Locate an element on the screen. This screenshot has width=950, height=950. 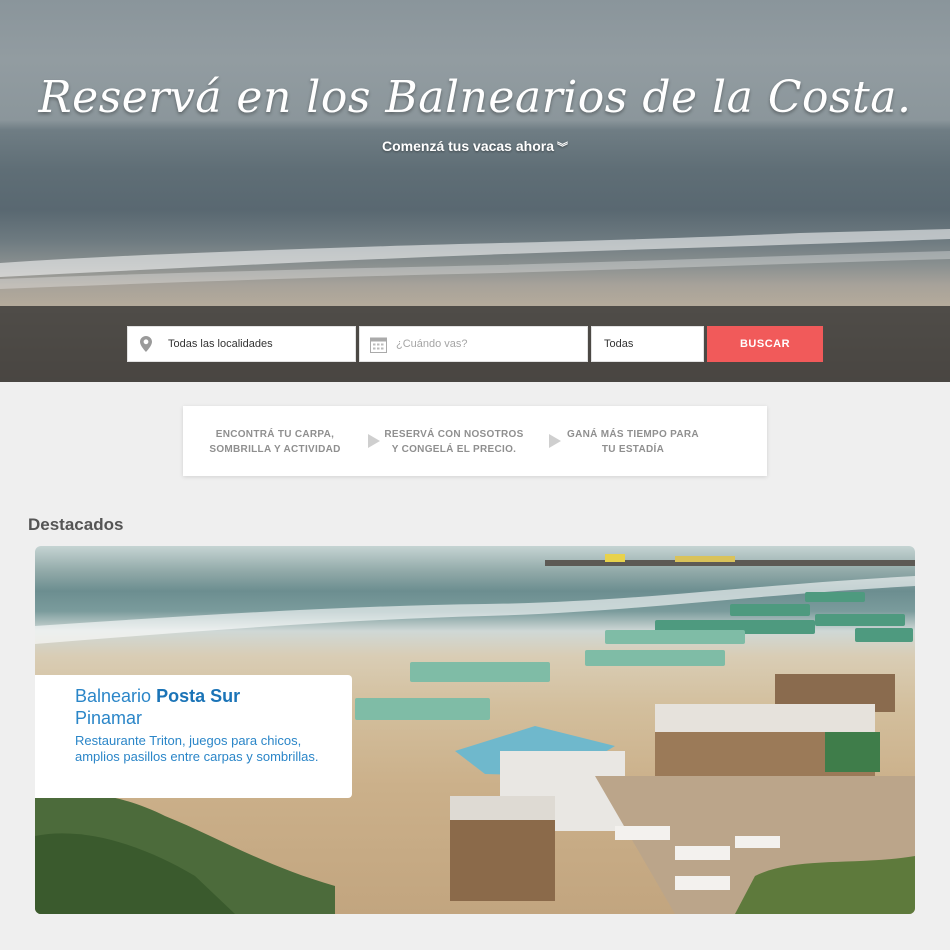
hero-subtitle: Comenzá tus vacas ahora ︾ is located at coordinates (475, 146).